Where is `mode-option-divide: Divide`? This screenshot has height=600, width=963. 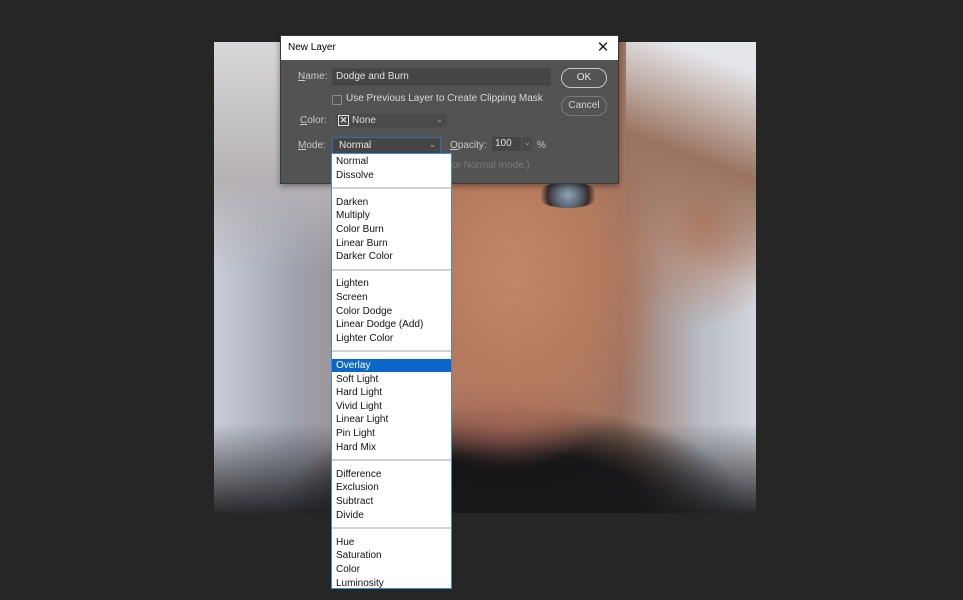
mode-option-divide: Divide is located at coordinates (391, 515).